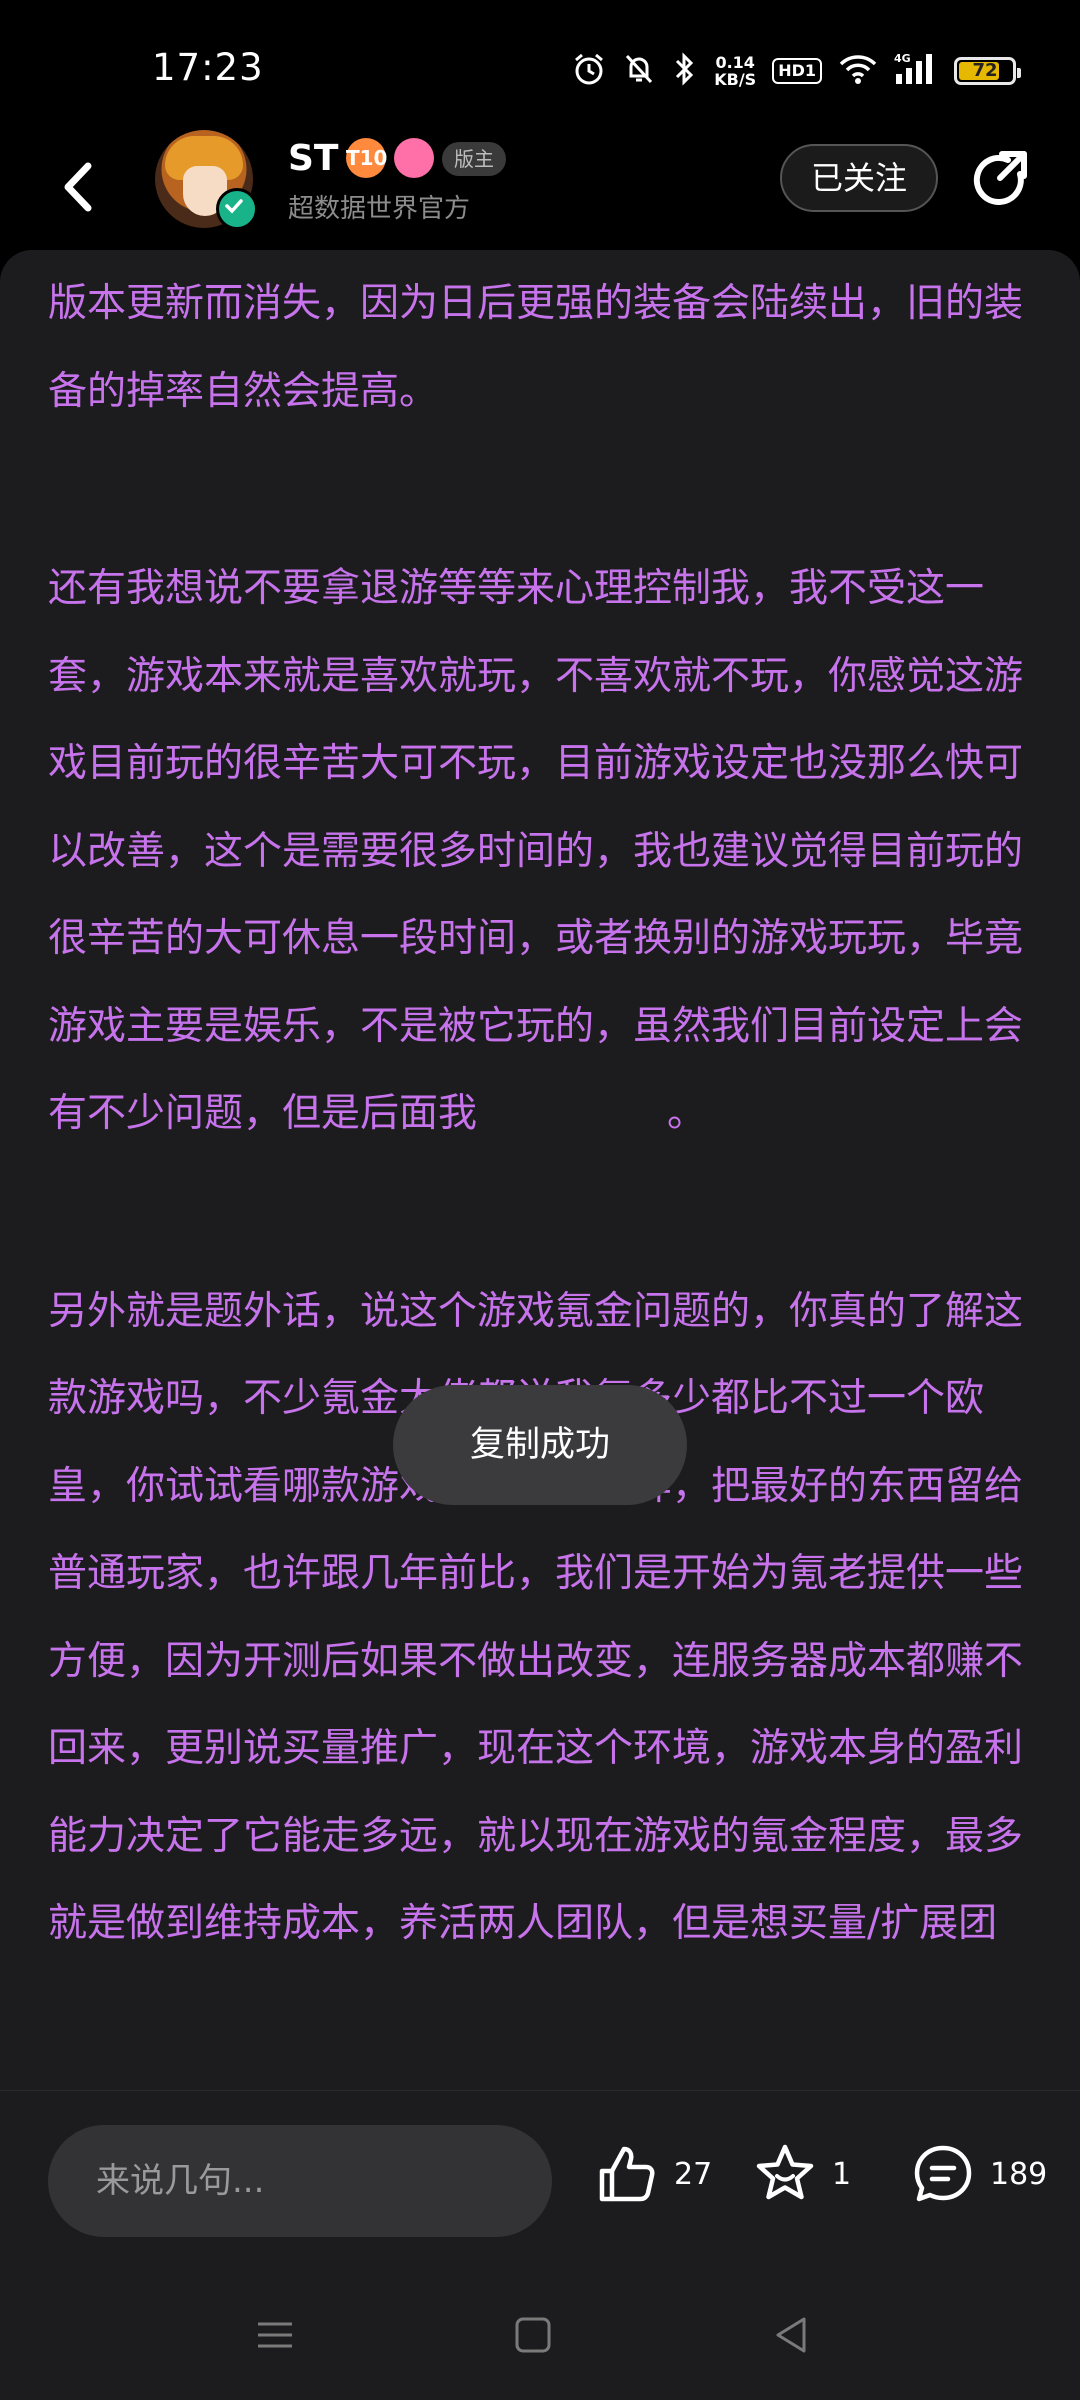  What do you see at coordinates (379, 209) in the screenshot?
I see `user-subtitle: 超数据世界官方` at bounding box center [379, 209].